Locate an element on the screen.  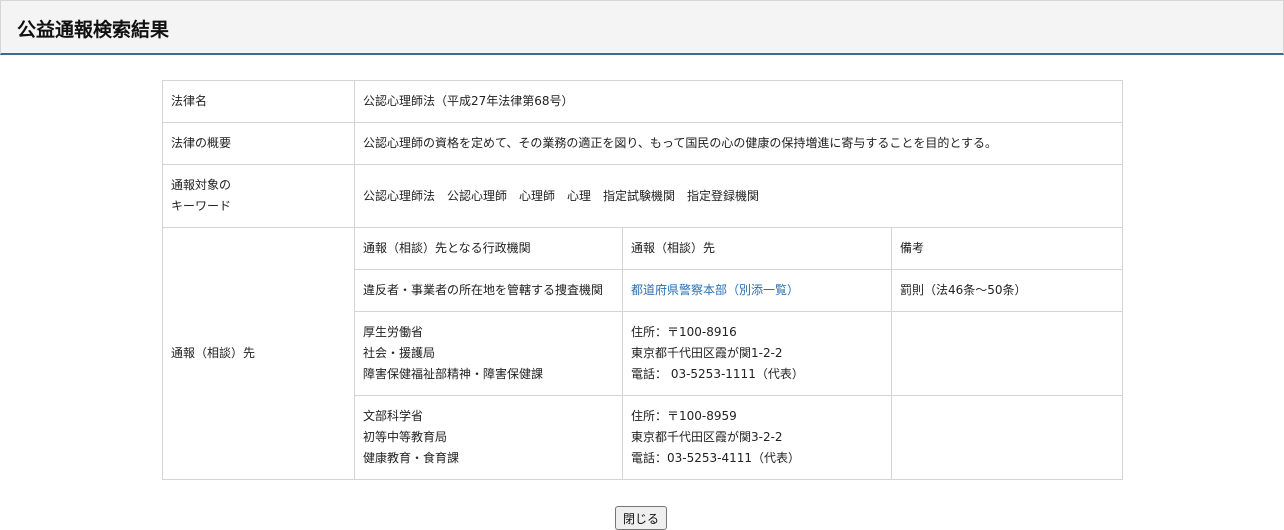
agency-line: 違反者・事業者の所在地を管轄する捜査機関 is located at coordinates (483, 290).